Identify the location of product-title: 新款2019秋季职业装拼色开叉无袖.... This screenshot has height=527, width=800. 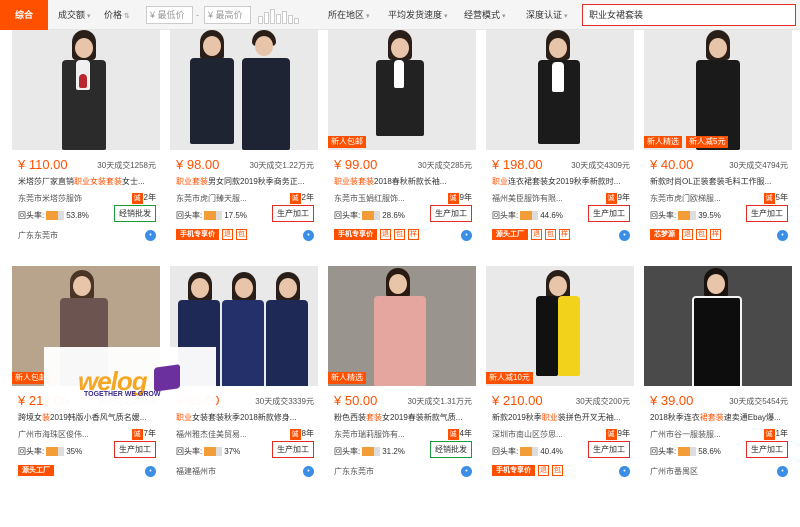
(562, 417).